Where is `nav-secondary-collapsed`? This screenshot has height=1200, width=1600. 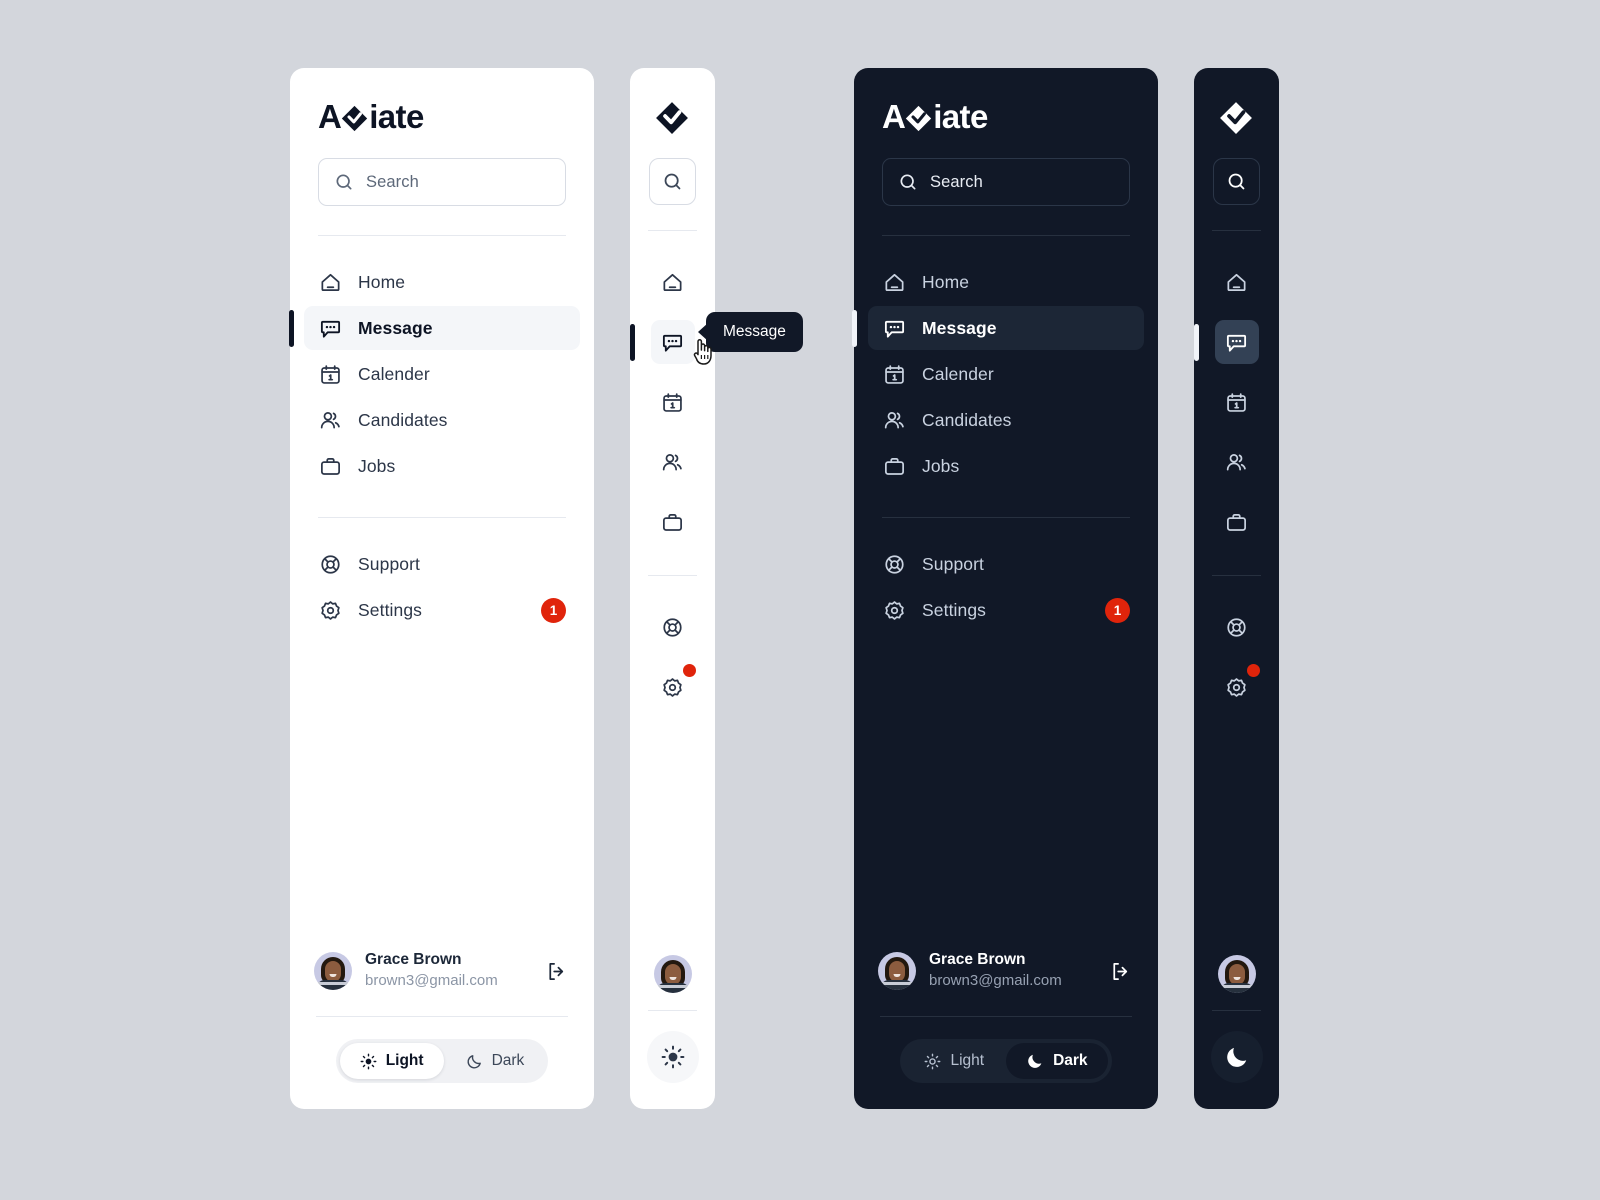
nav-secondary-collapsed is located at coordinates (672, 645).